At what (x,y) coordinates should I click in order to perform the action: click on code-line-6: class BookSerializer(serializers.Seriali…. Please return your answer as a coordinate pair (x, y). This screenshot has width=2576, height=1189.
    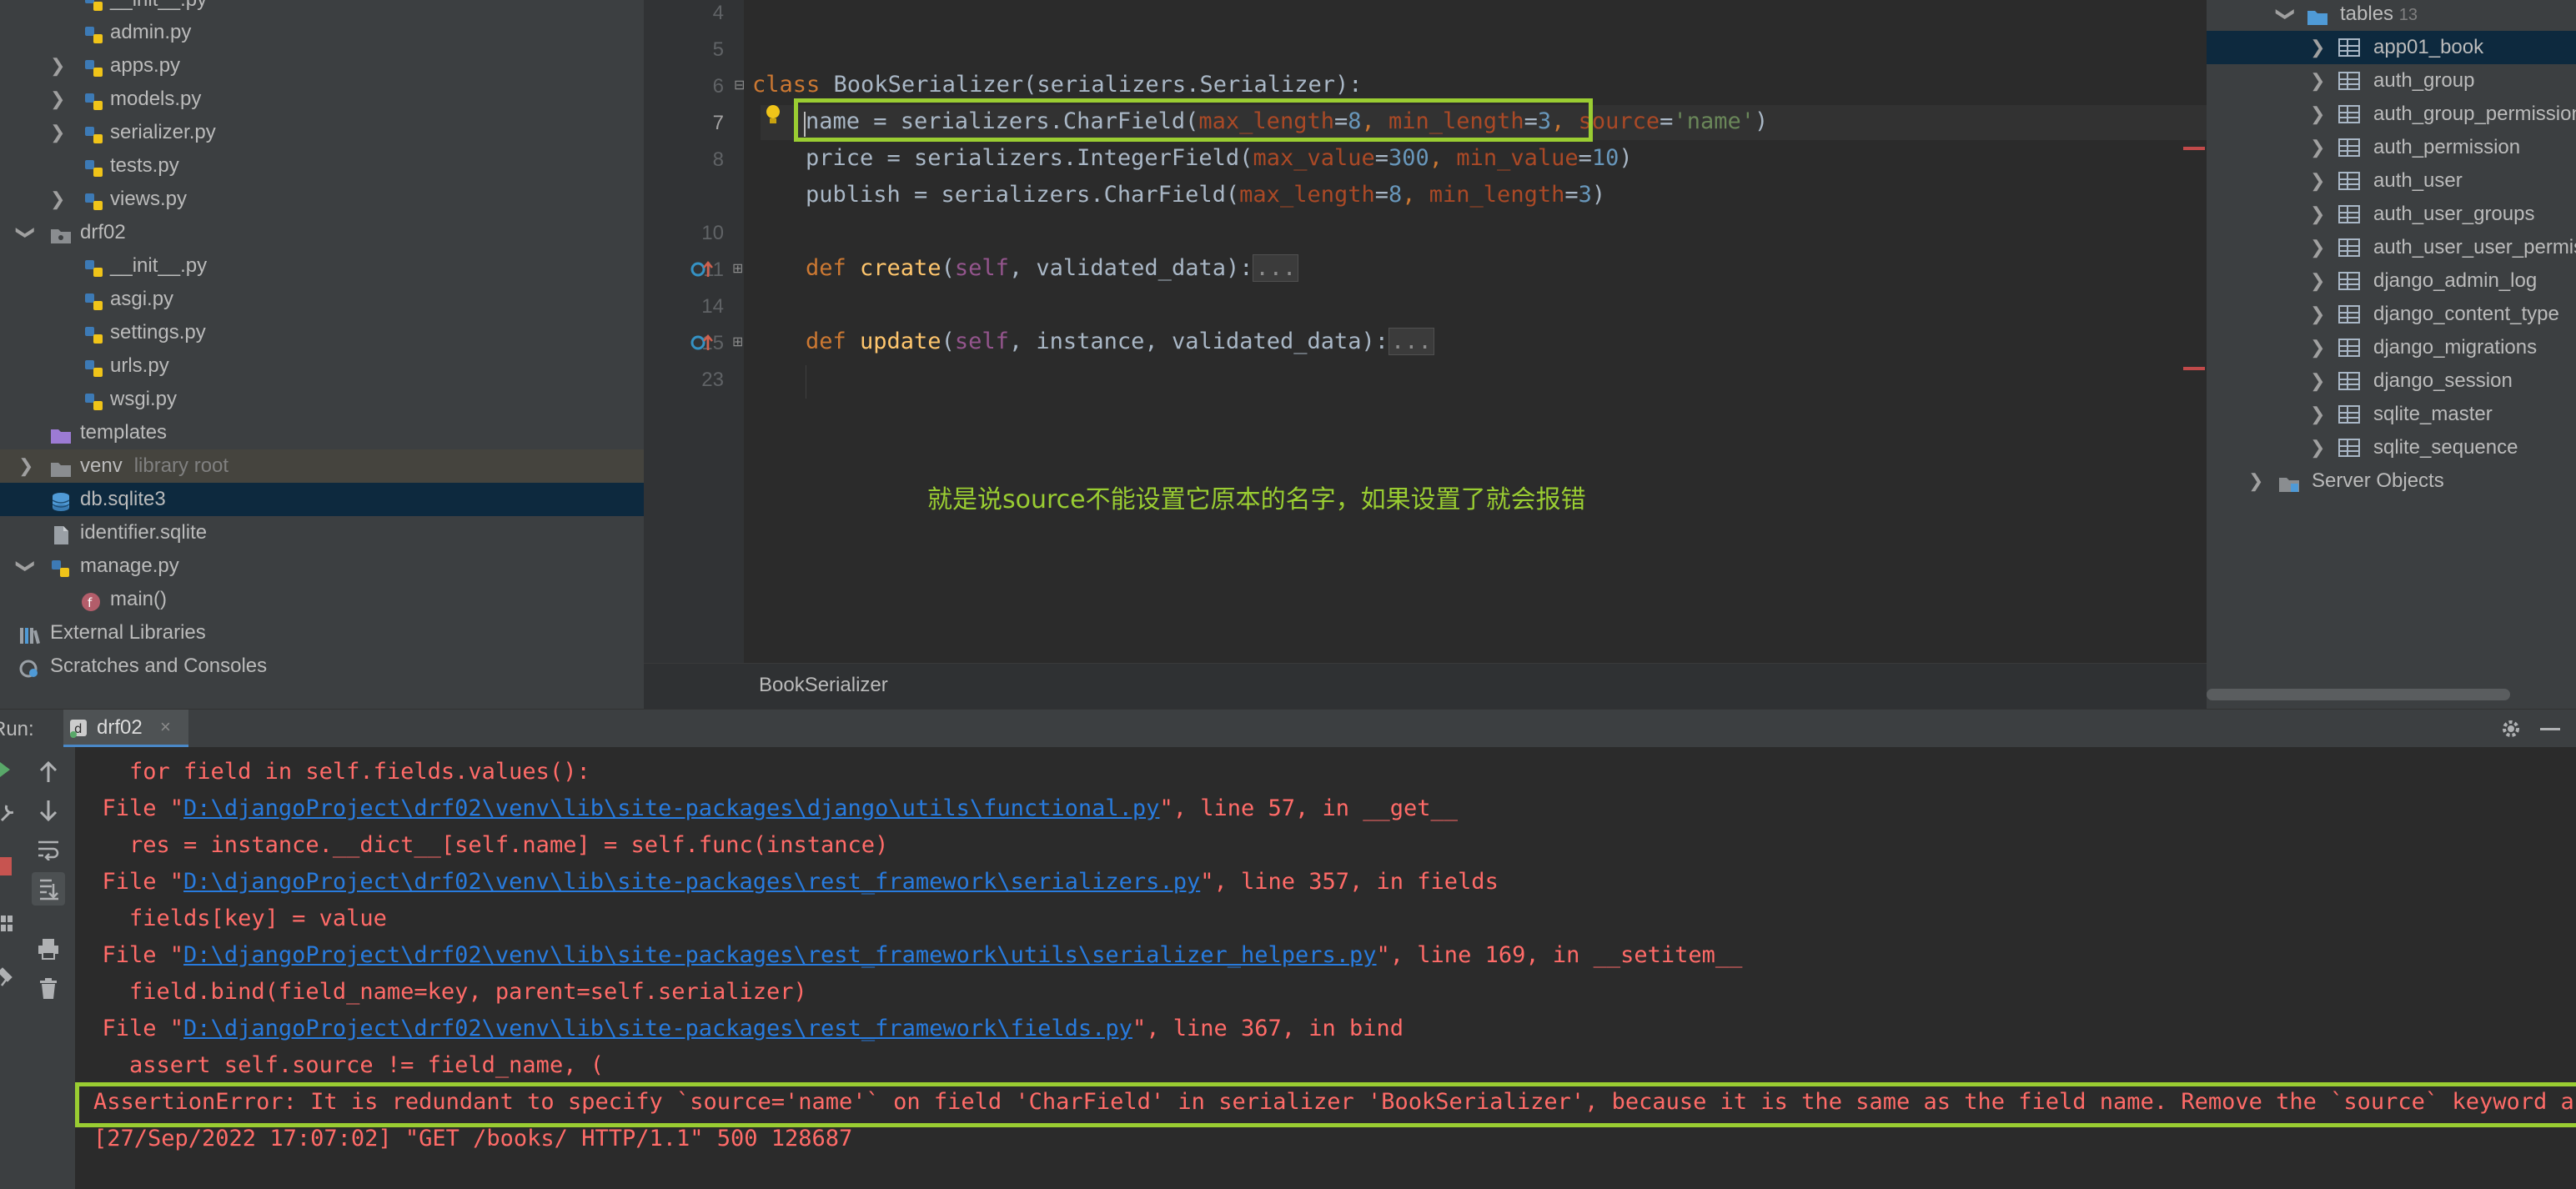
    Looking at the image, I should click on (1057, 85).